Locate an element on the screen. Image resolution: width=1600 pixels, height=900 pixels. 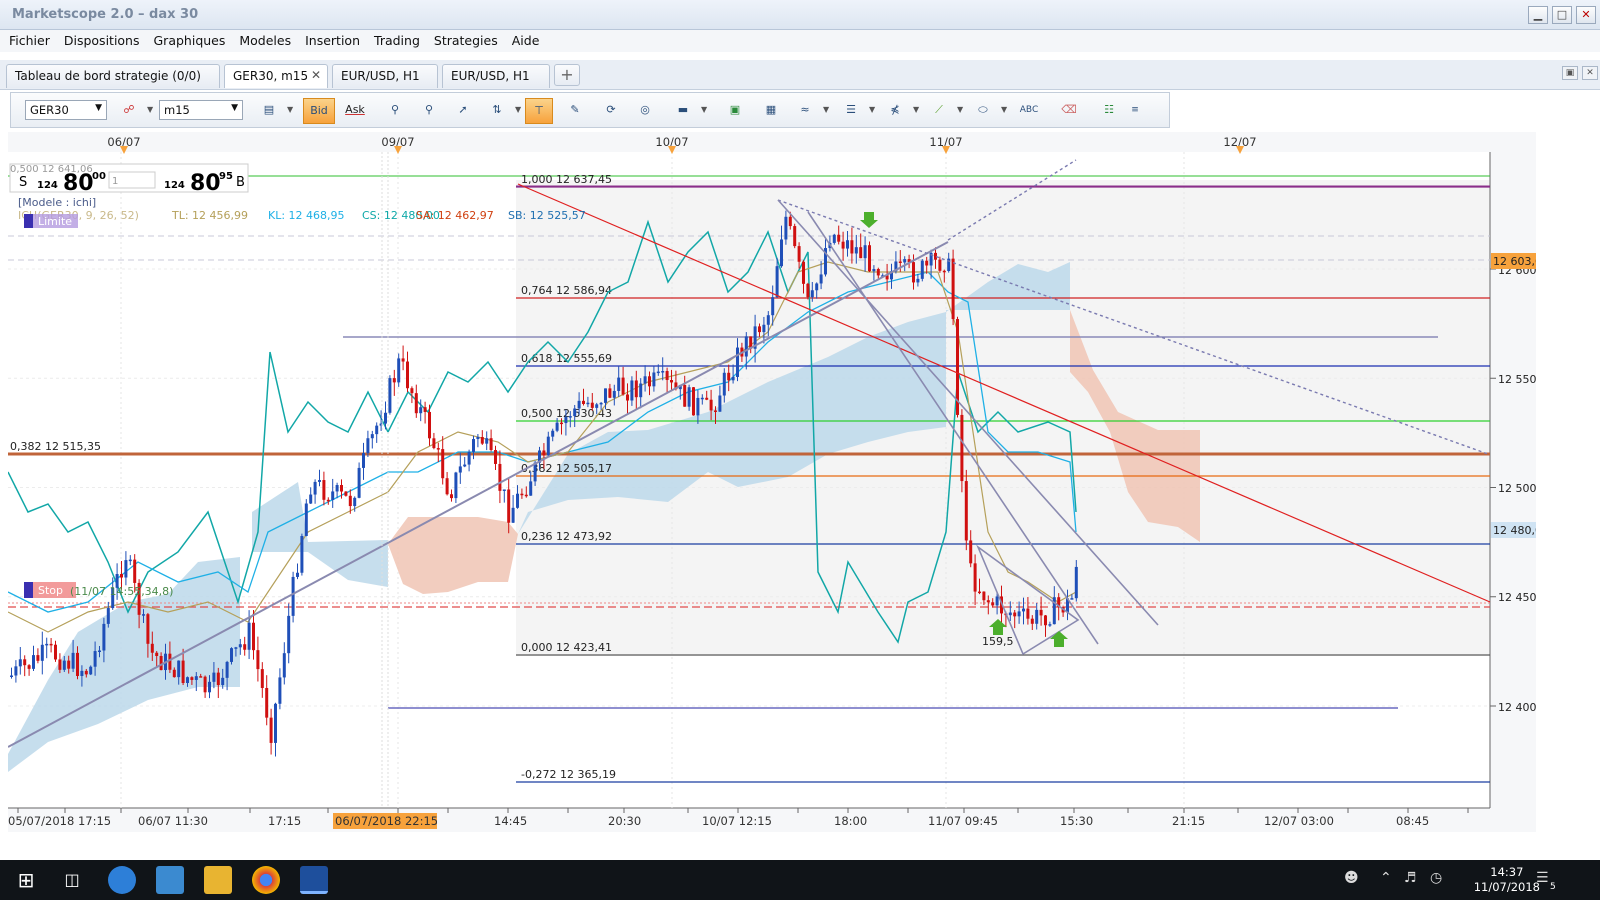
menu-trading: Trading is located at coordinates (397, 40).